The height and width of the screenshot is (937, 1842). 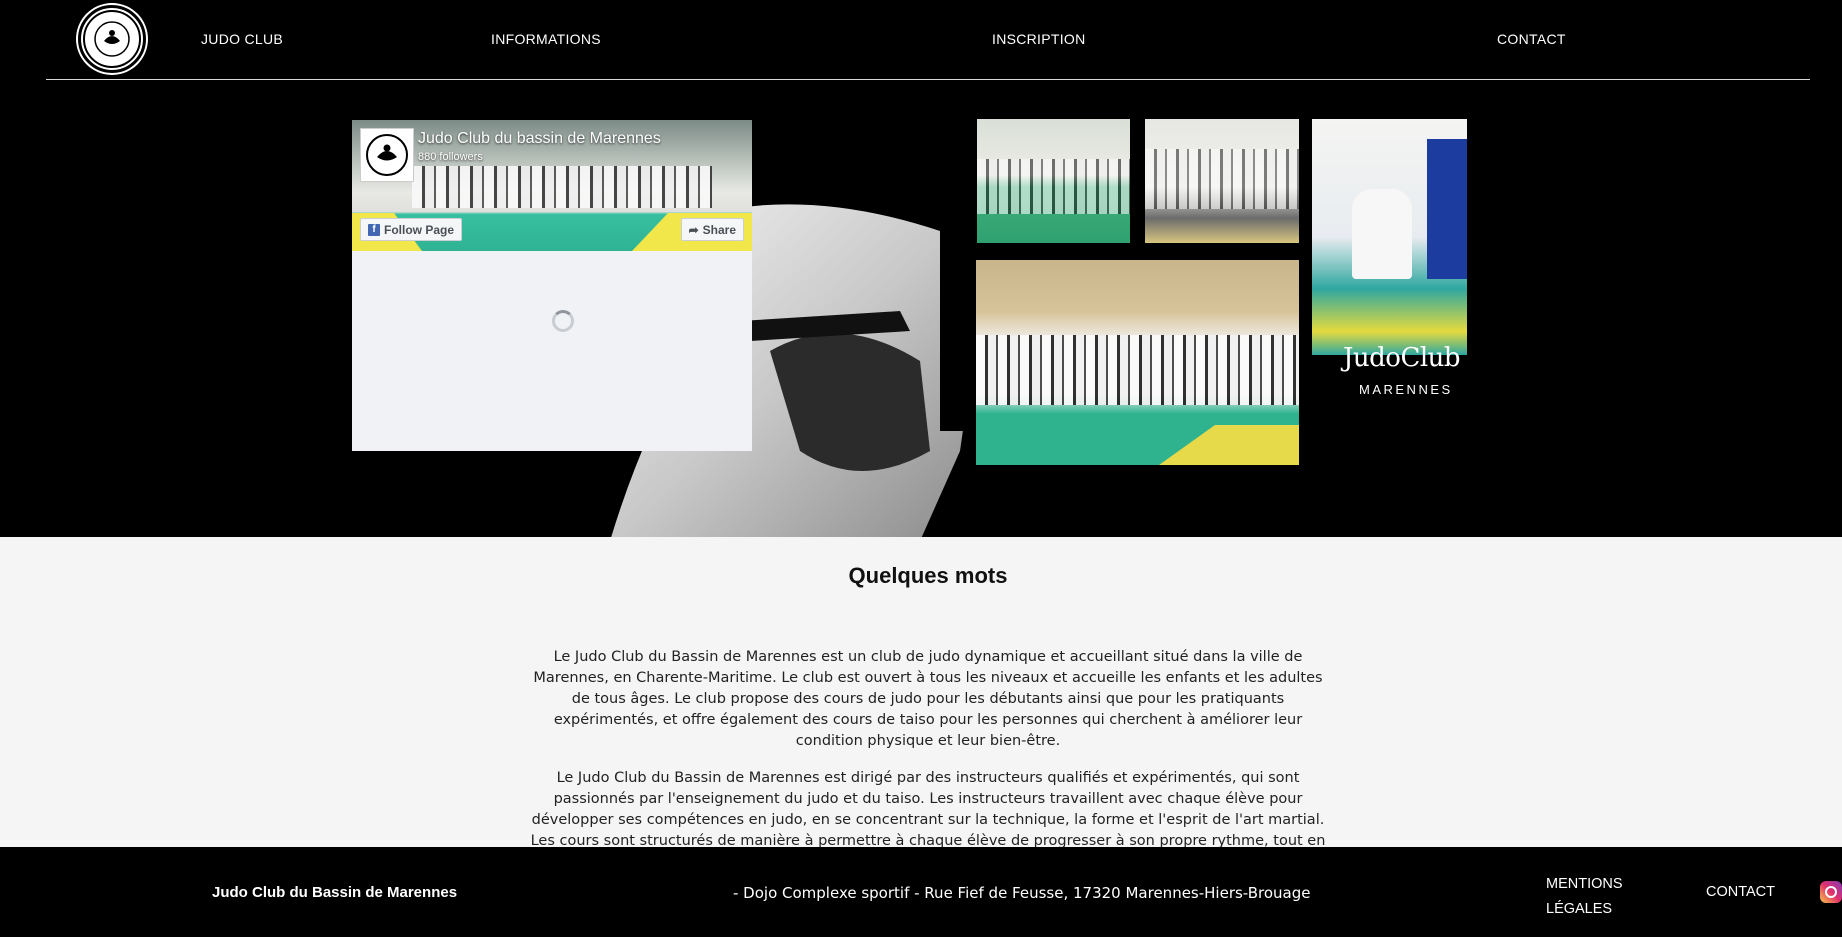 I want to click on brand-subtitle: MARENNES, so click(x=1406, y=389).